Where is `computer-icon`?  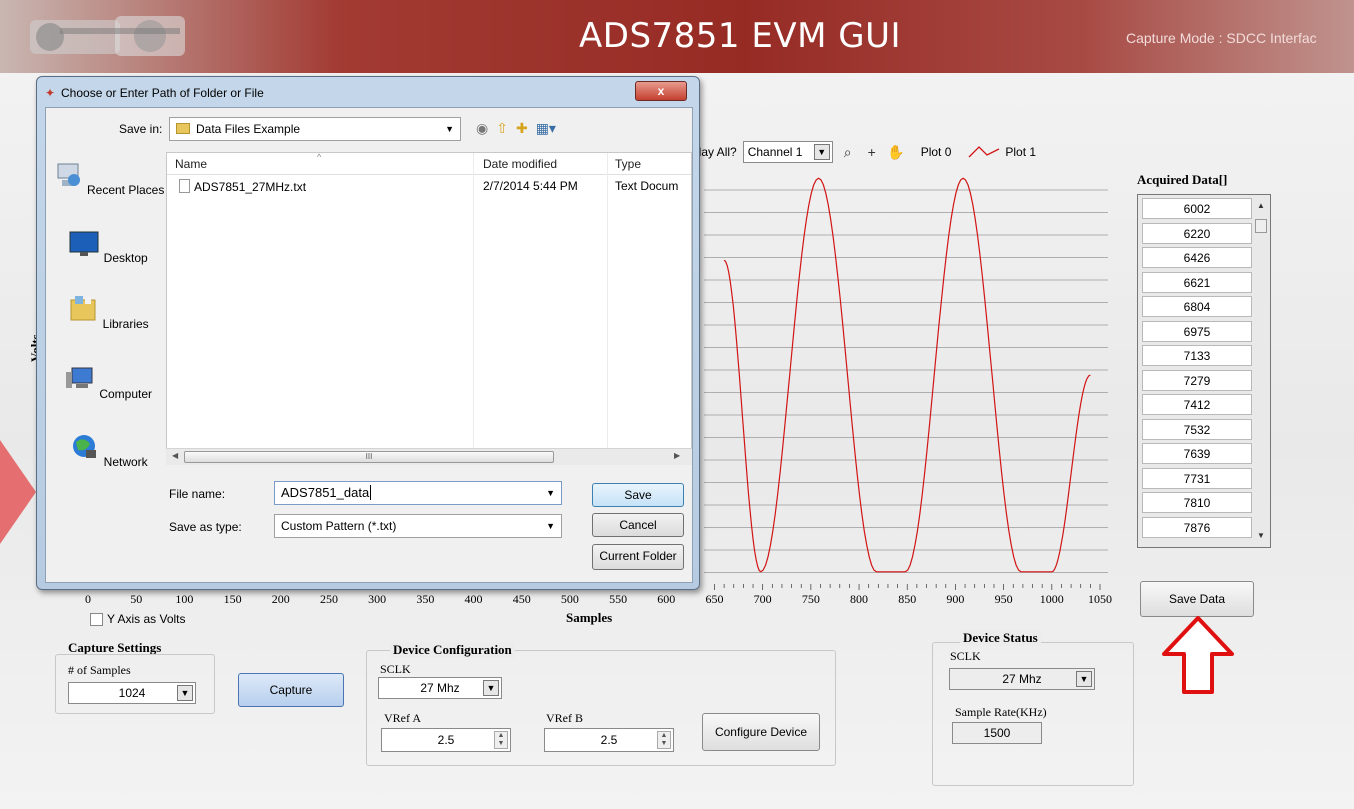 computer-icon is located at coordinates (79, 377).